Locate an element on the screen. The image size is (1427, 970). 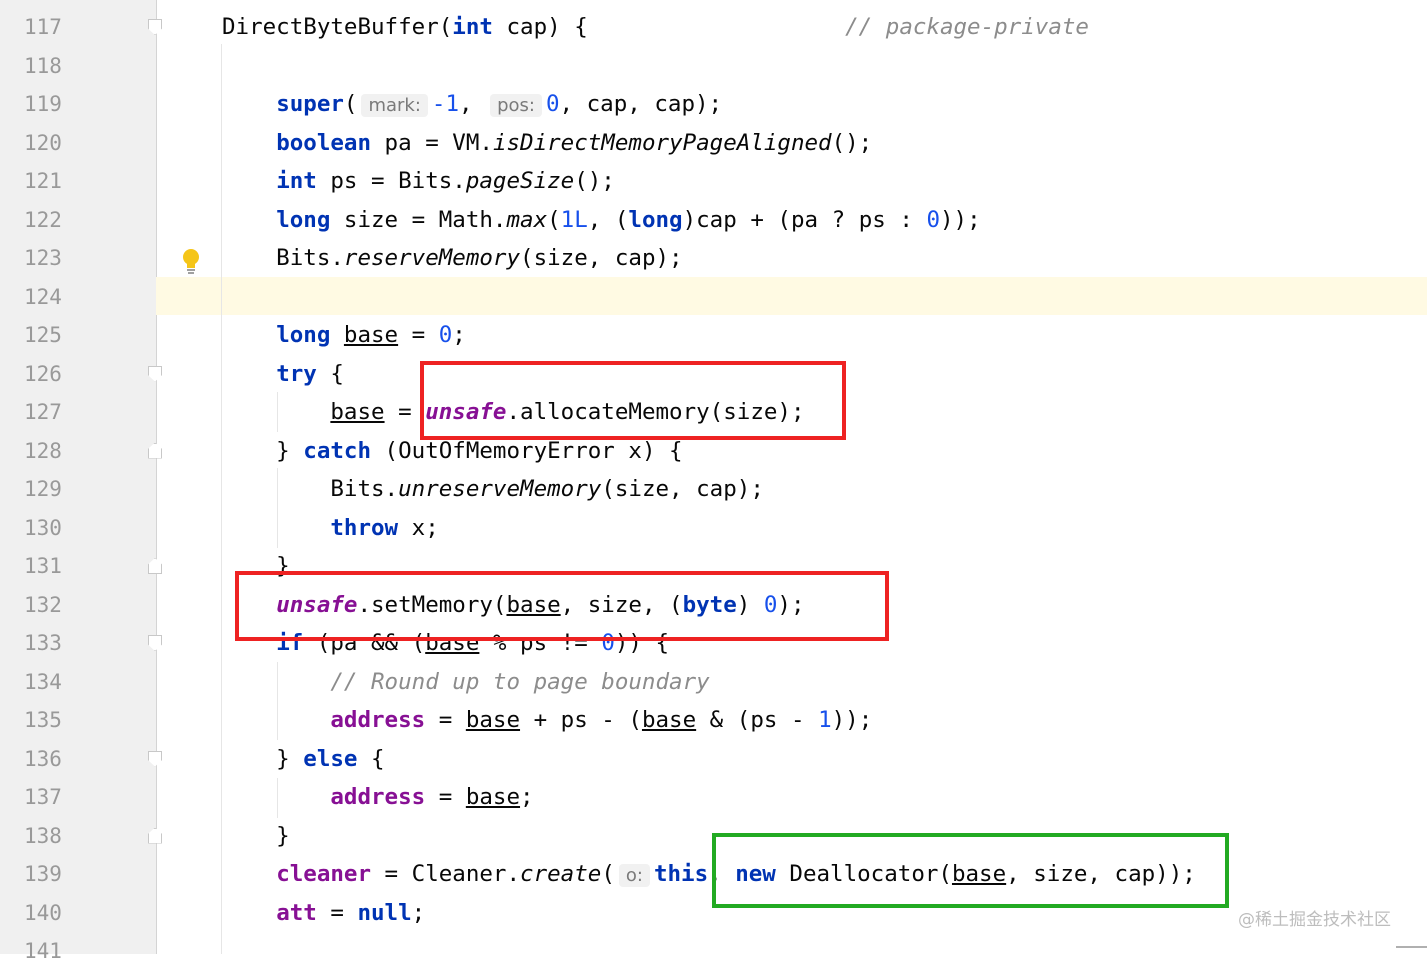
code-line: try { is located at coordinates (283, 374).